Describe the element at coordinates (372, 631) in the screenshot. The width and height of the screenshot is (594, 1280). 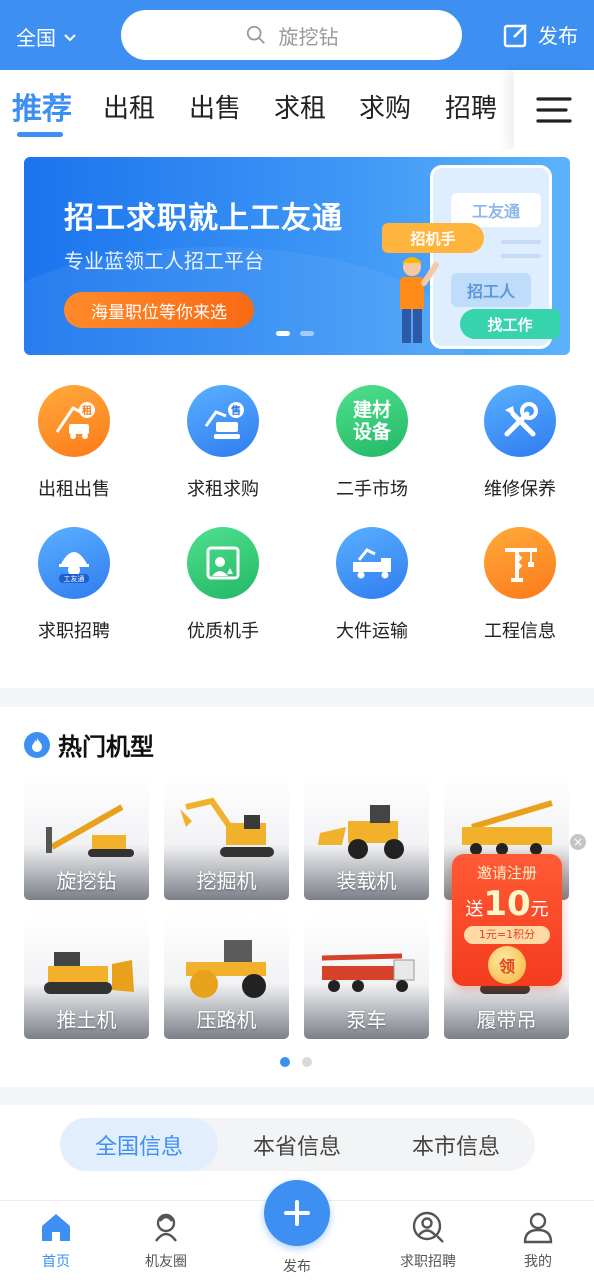
I see `category-label: 大件运输` at that location.